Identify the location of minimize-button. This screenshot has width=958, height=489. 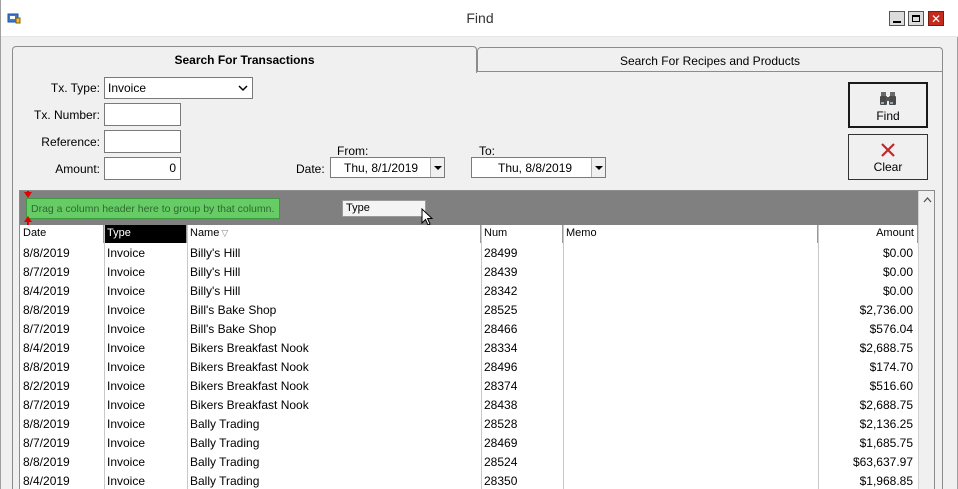
(897, 18).